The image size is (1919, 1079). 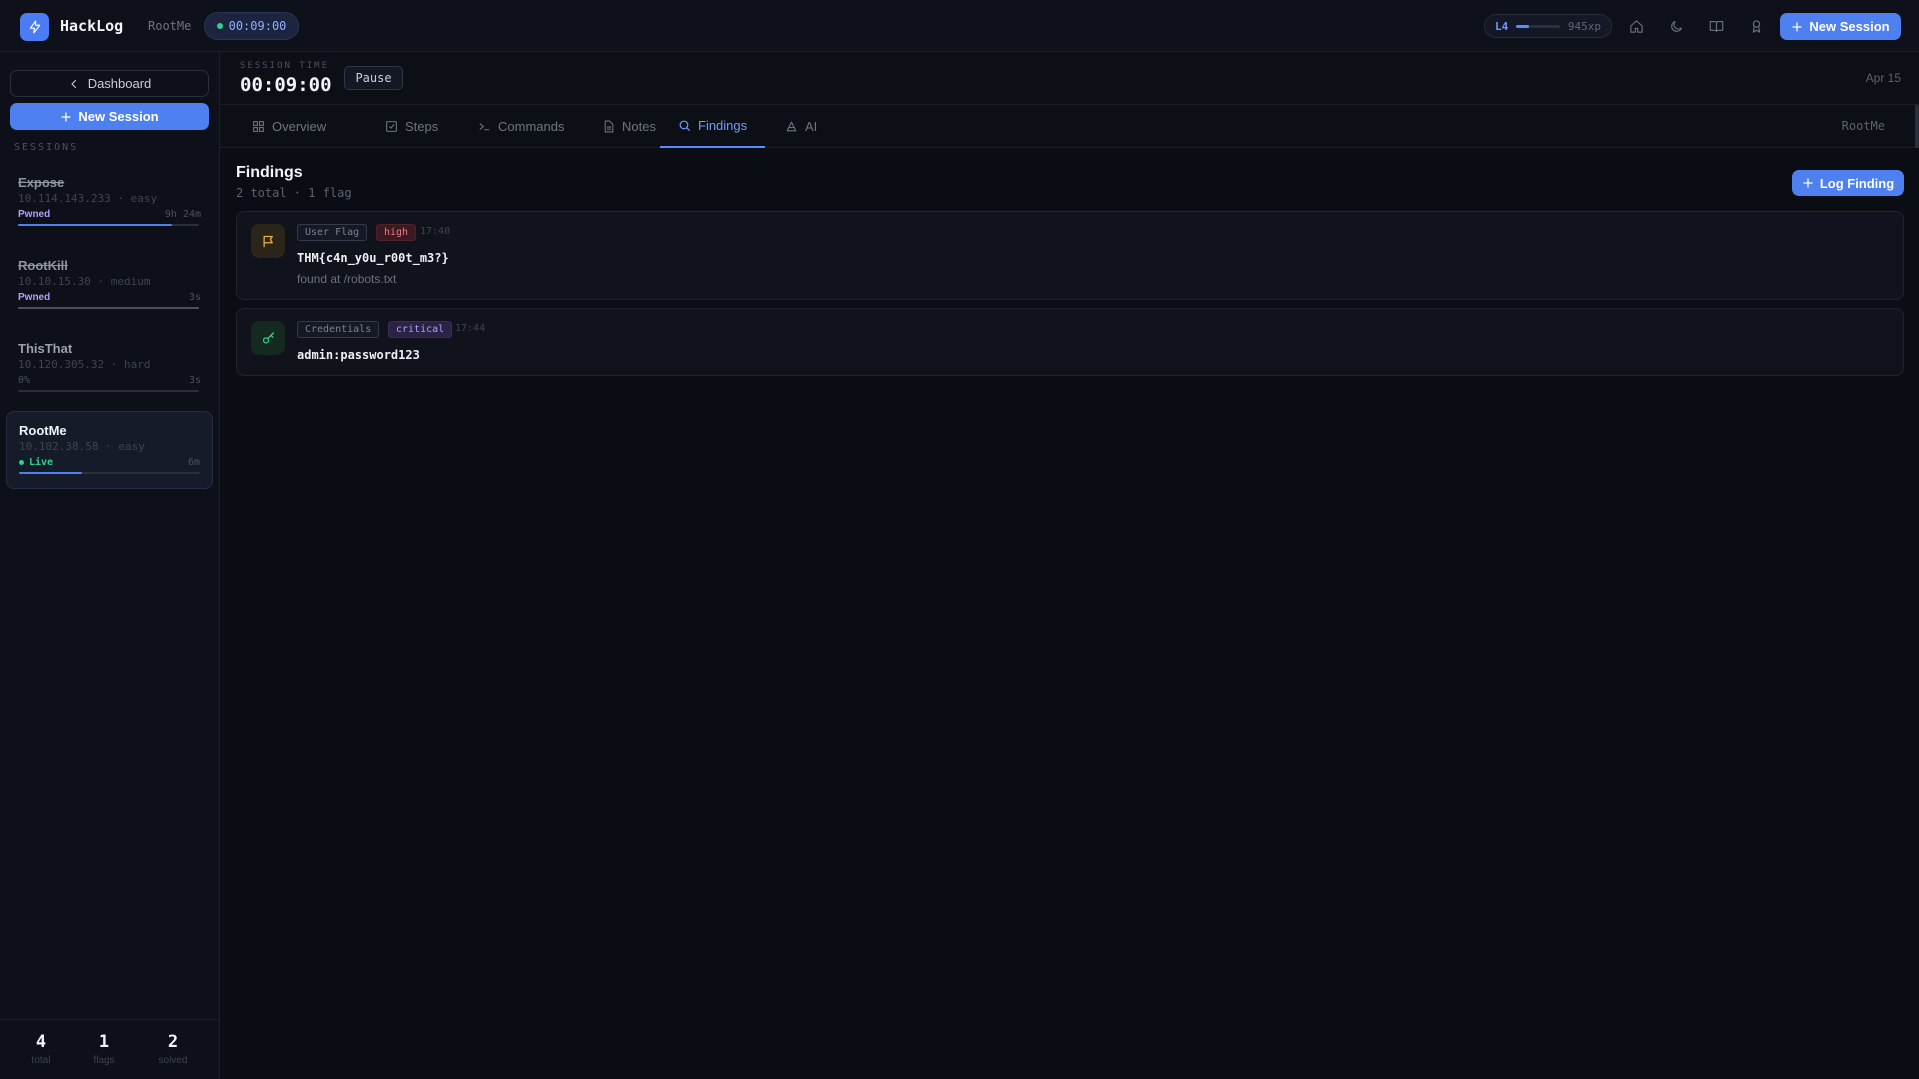 I want to click on current-session-name: RootMe, so click(x=170, y=26).